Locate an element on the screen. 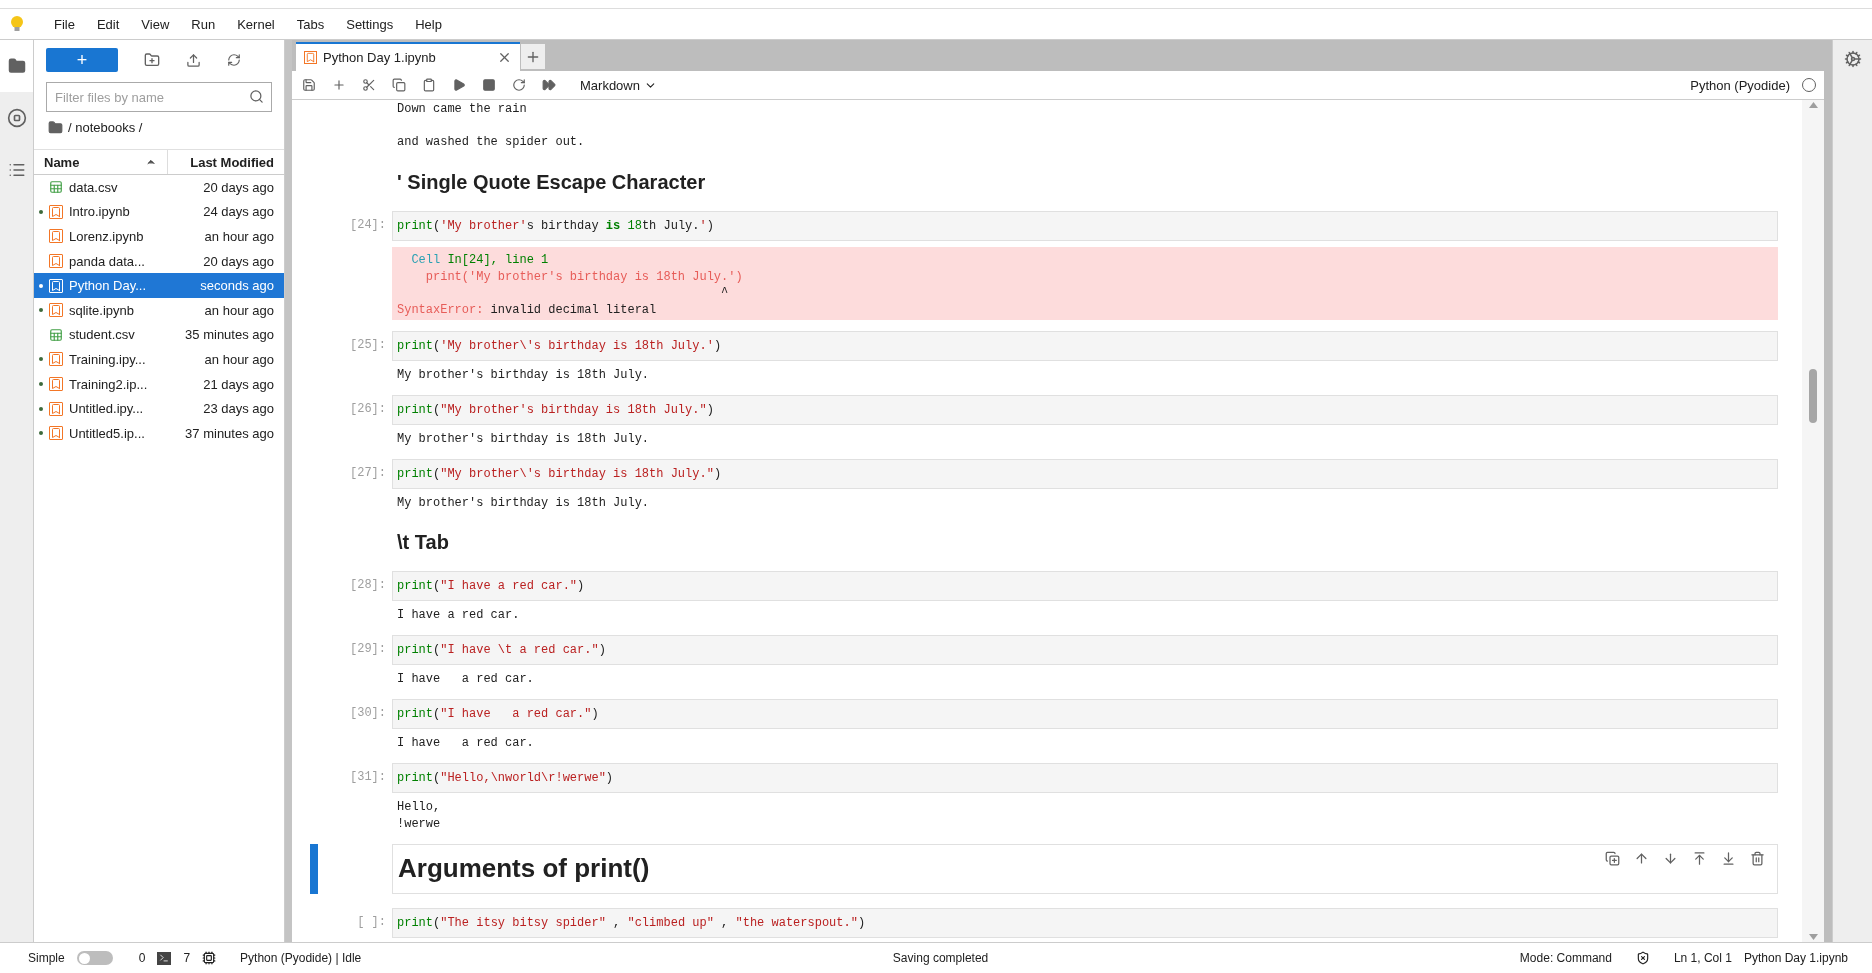 The height and width of the screenshot is (973, 1872). browser-entry: data.csv 20 days ago is located at coordinates (159, 187).